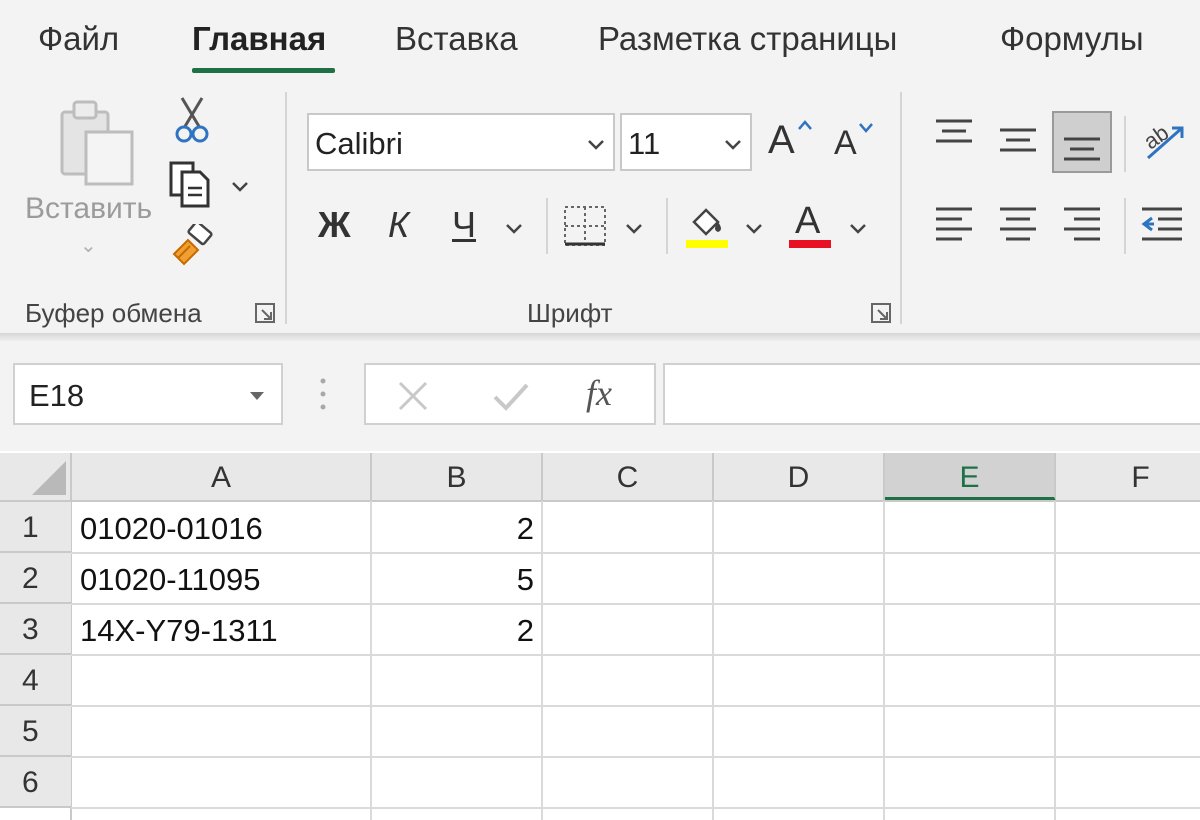 The height and width of the screenshot is (820, 1200). Describe the element at coordinates (1162, 225) in the screenshot. I see `decrease-indent-icon` at that location.